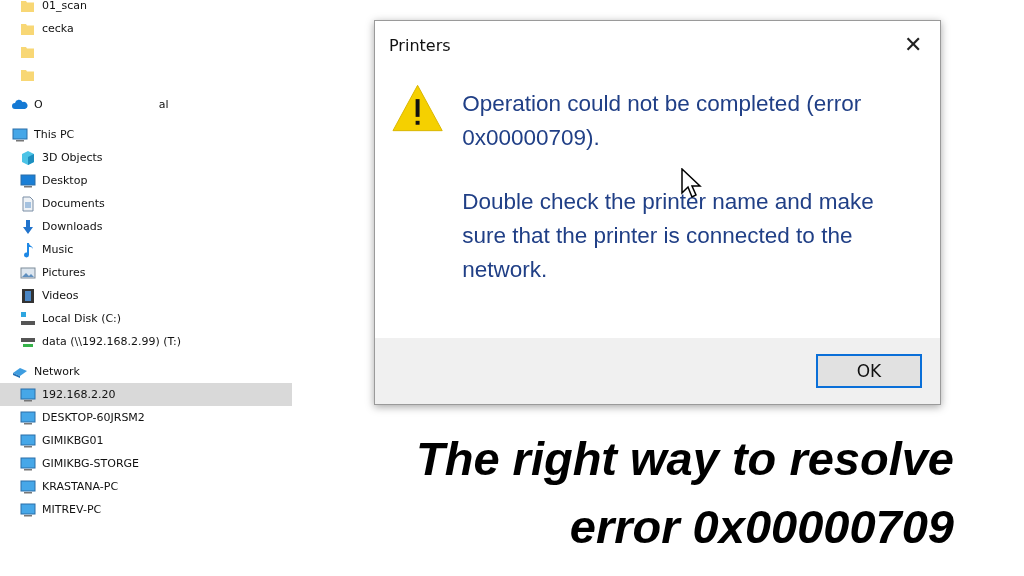 The height and width of the screenshot is (576, 1024). Describe the element at coordinates (28, 226) in the screenshot. I see `download-icon` at that location.